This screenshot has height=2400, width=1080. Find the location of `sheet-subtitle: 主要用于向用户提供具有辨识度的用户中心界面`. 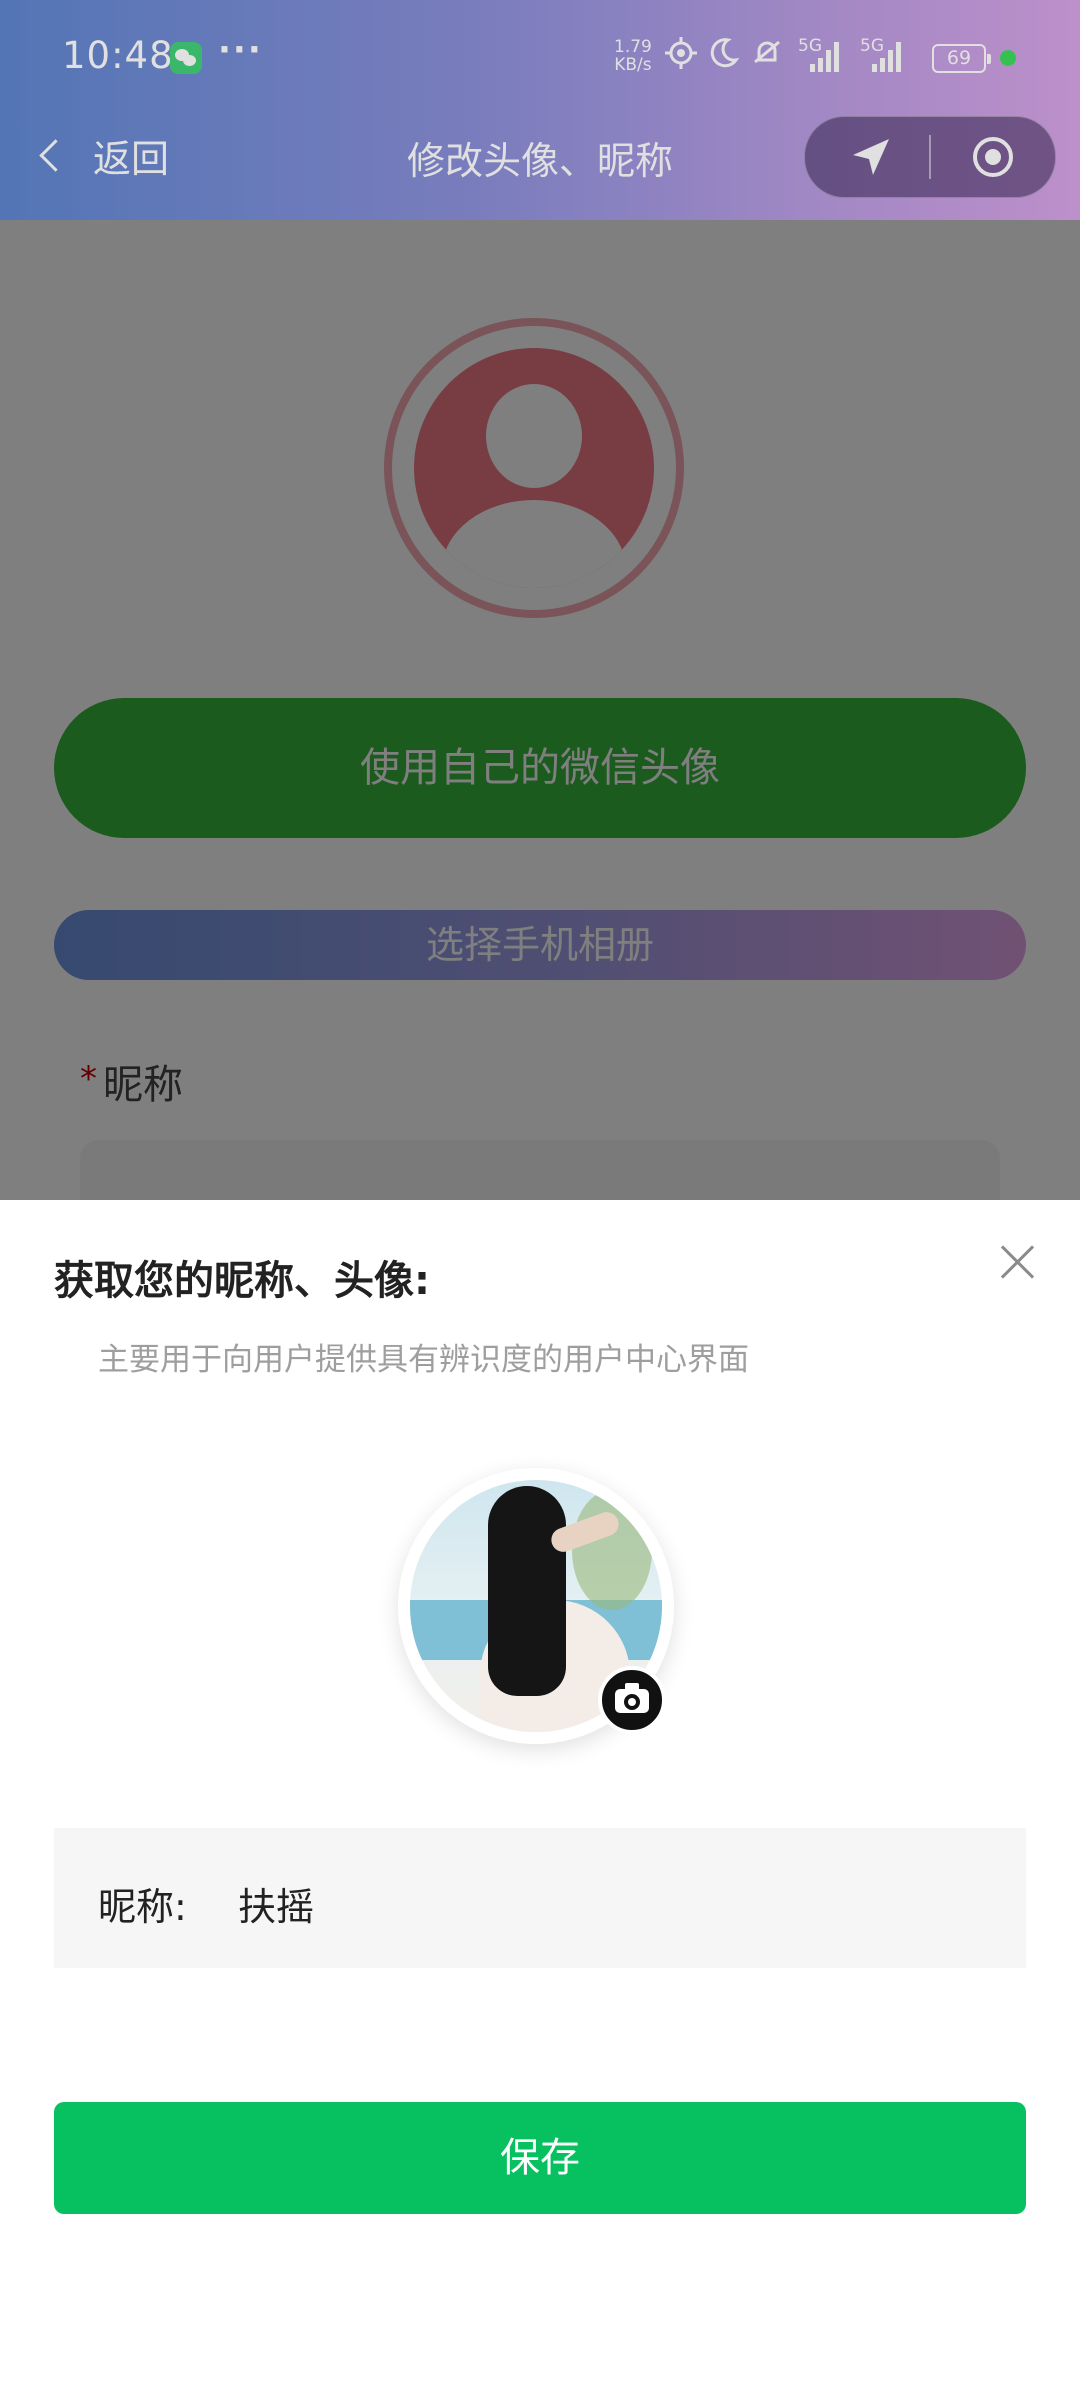

sheet-subtitle: 主要用于向用户提供具有辨识度的用户中心界面 is located at coordinates (423, 1360).